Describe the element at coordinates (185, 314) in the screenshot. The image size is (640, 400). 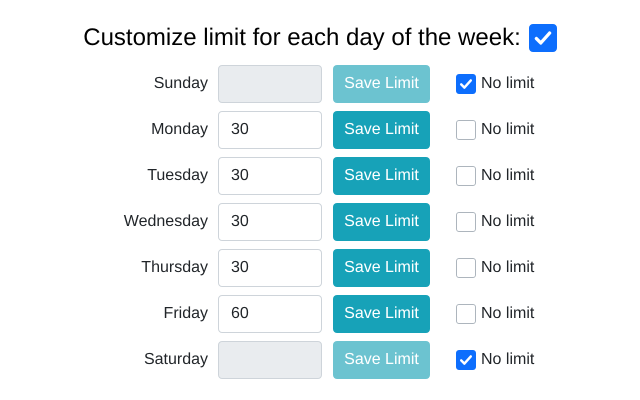
I see `day-label: Friday` at that location.